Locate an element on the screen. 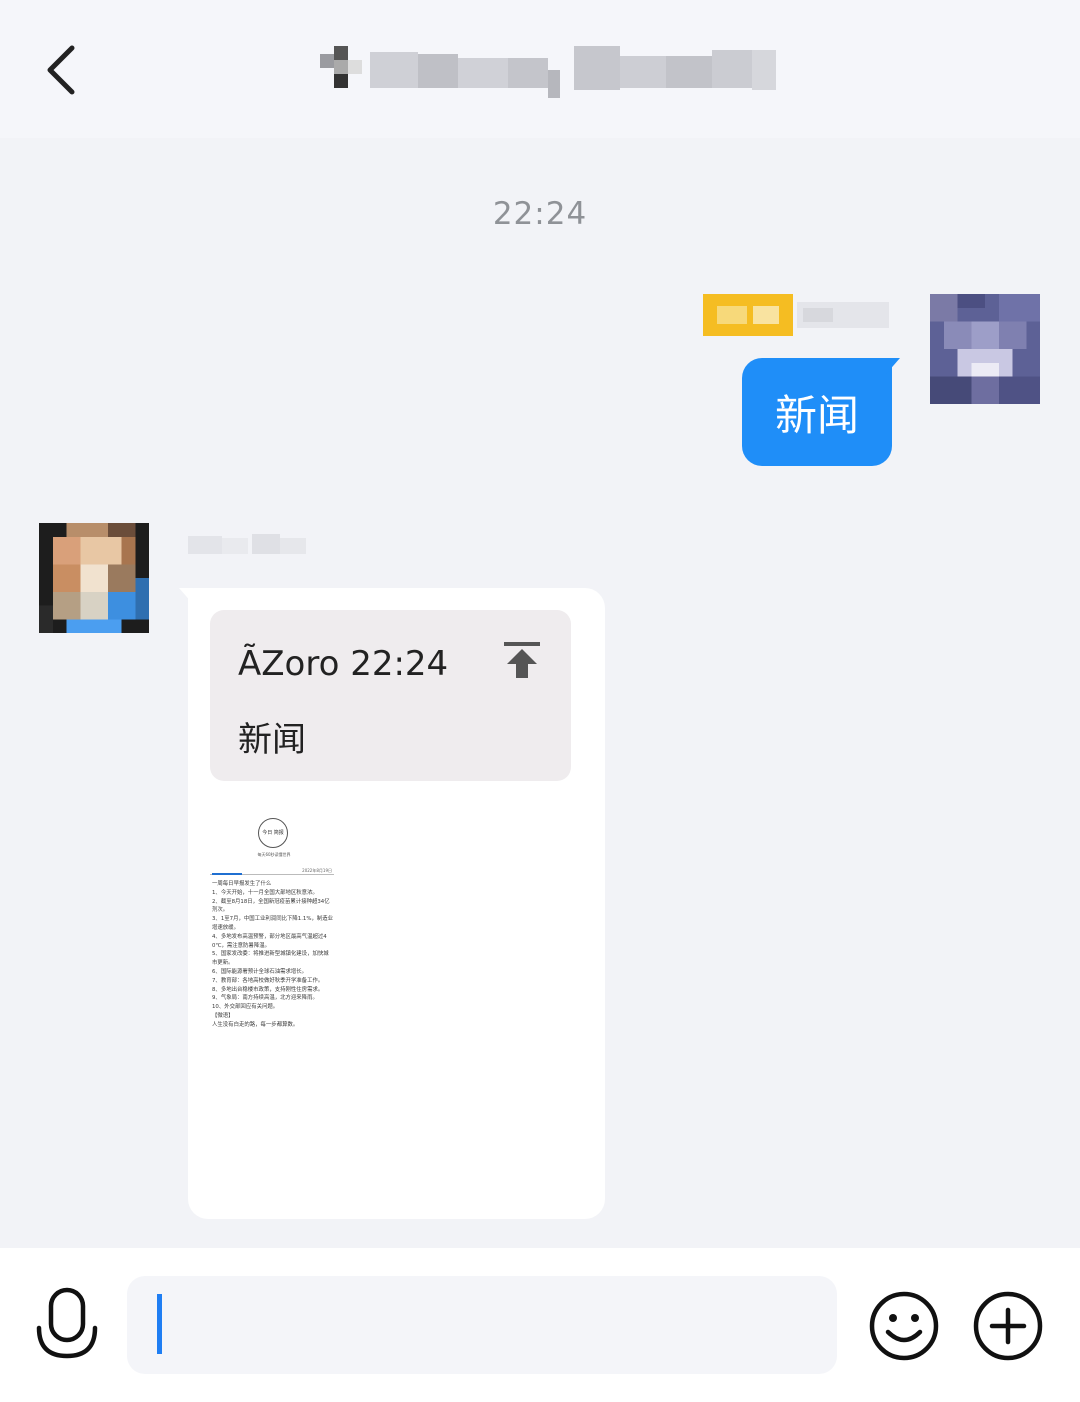  chat-header is located at coordinates (540, 69).